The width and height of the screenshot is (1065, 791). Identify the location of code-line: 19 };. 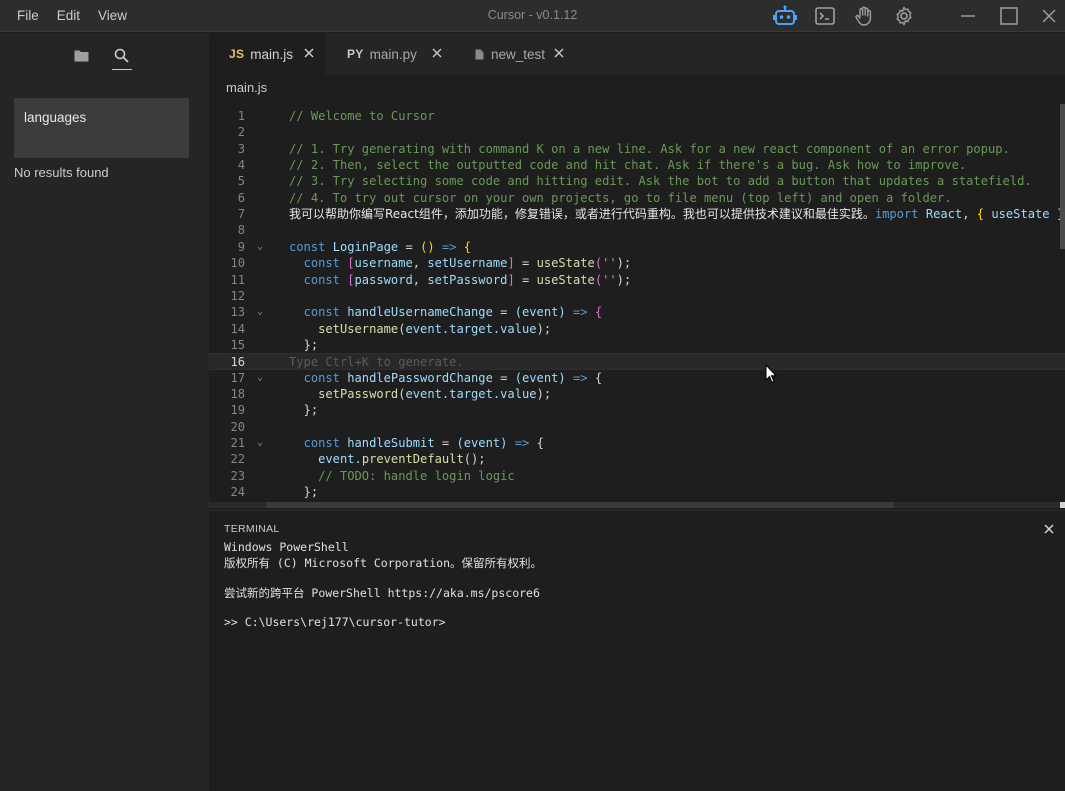
(274, 410).